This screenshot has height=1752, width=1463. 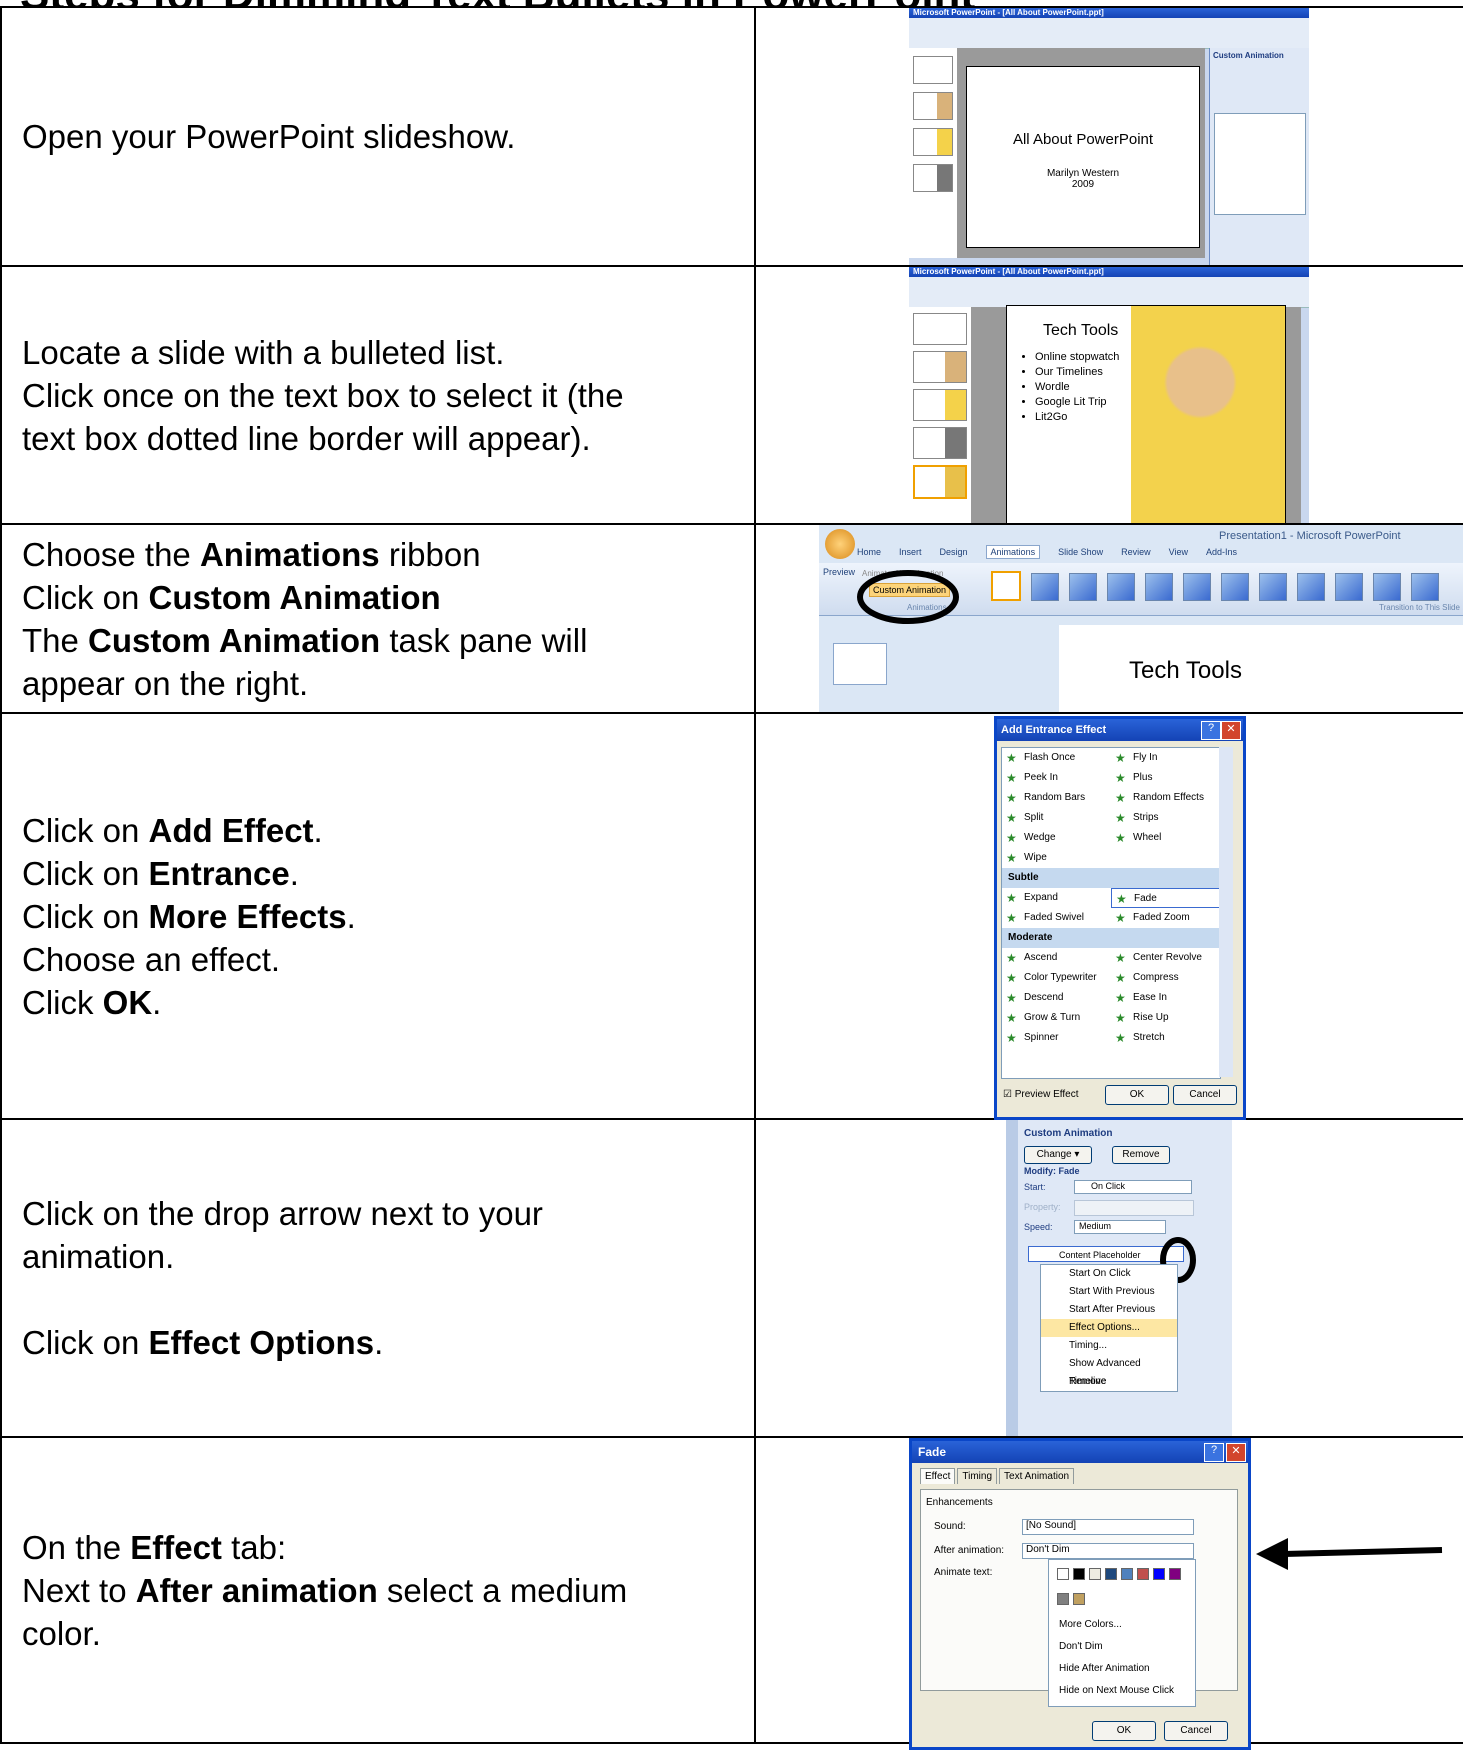 I want to click on effect-option: ★ Fly In, so click(x=1165, y=758).